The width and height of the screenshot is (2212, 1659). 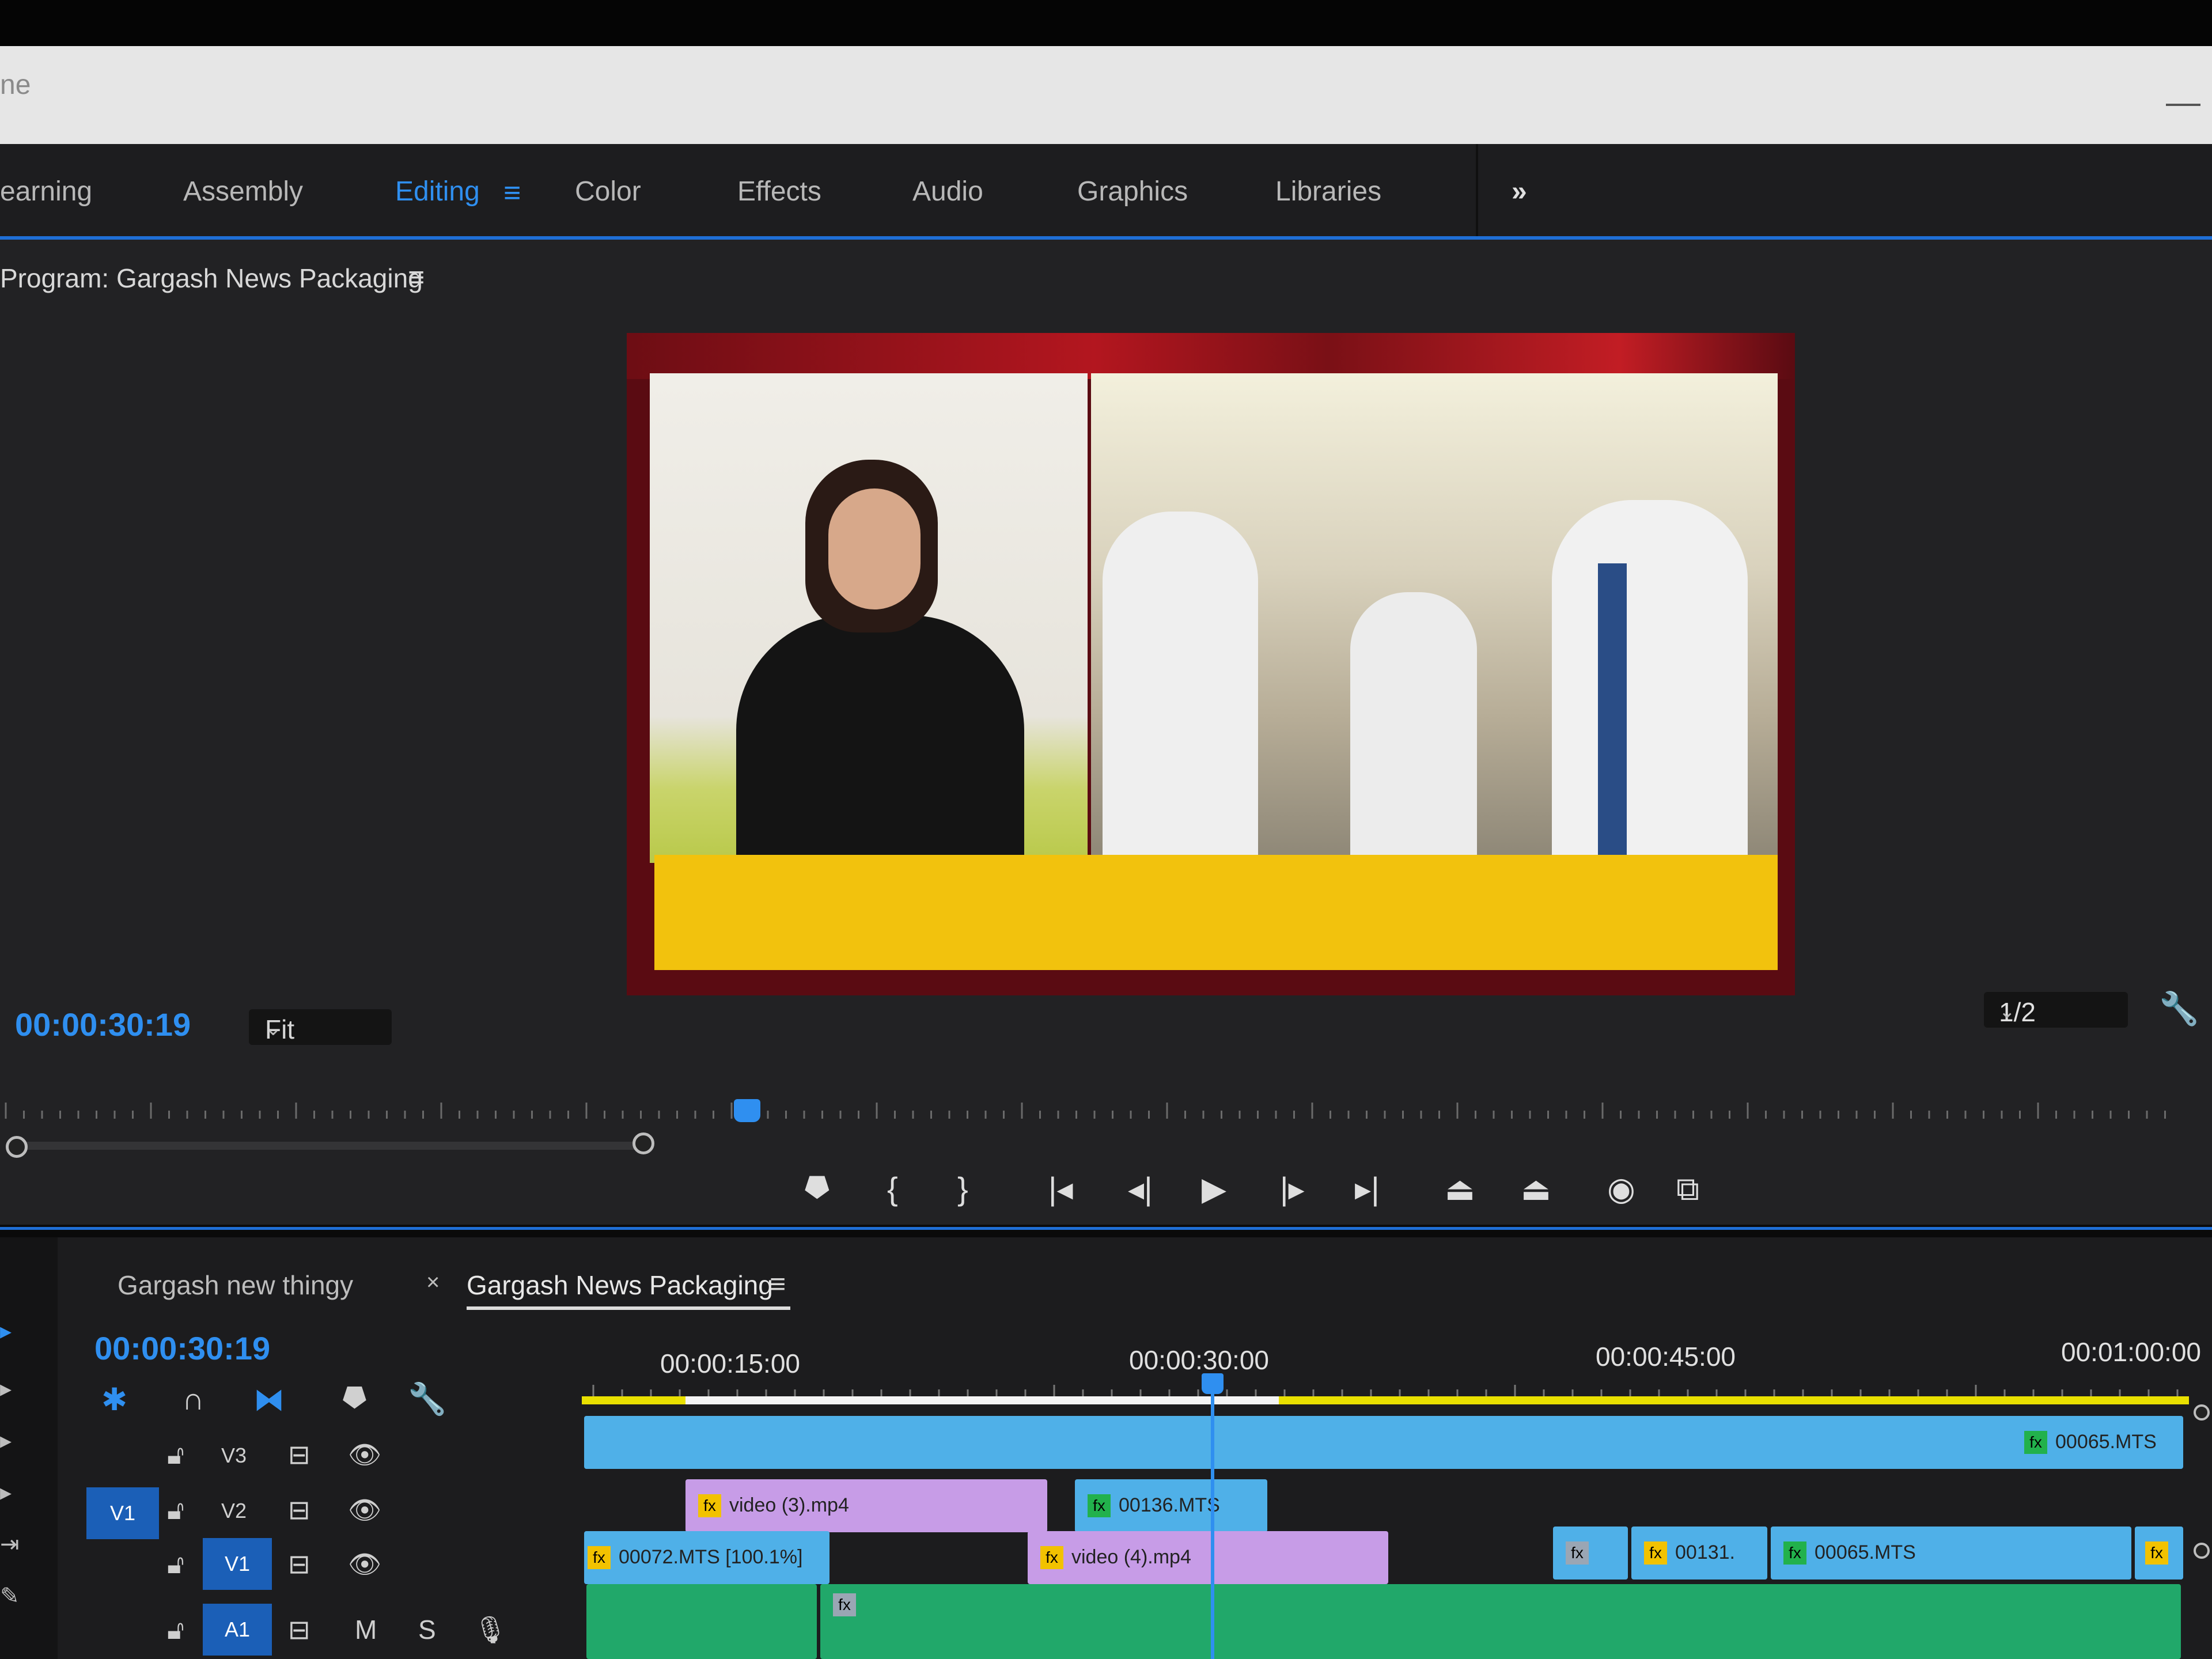 I want to click on snap-icon: ∩, so click(x=193, y=1399).